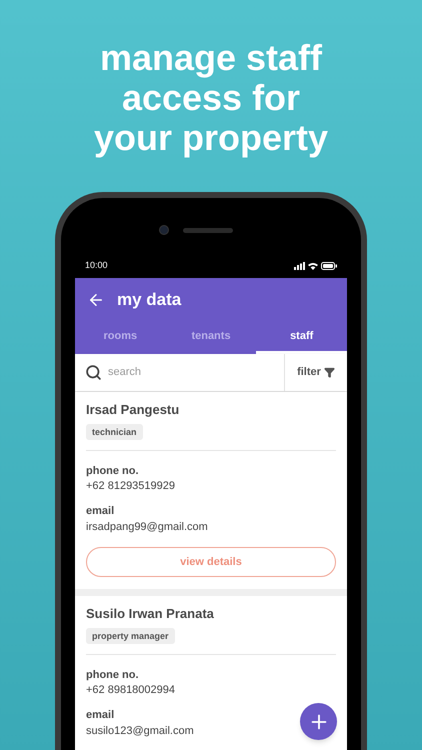 This screenshot has width=422, height=750. What do you see at coordinates (93, 372) in the screenshot?
I see `search-icon` at bounding box center [93, 372].